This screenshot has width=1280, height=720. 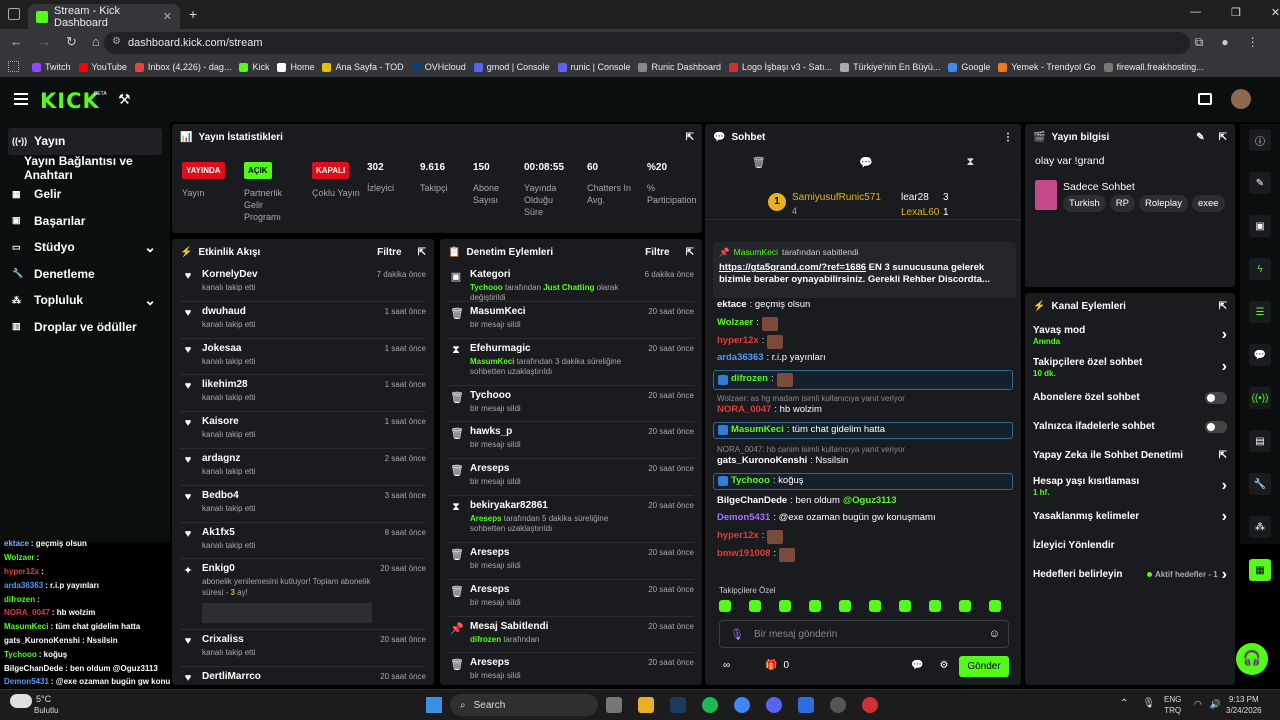 I want to click on browser-tab: Stream - Kick Dashboard ✕, so click(x=104, y=16).